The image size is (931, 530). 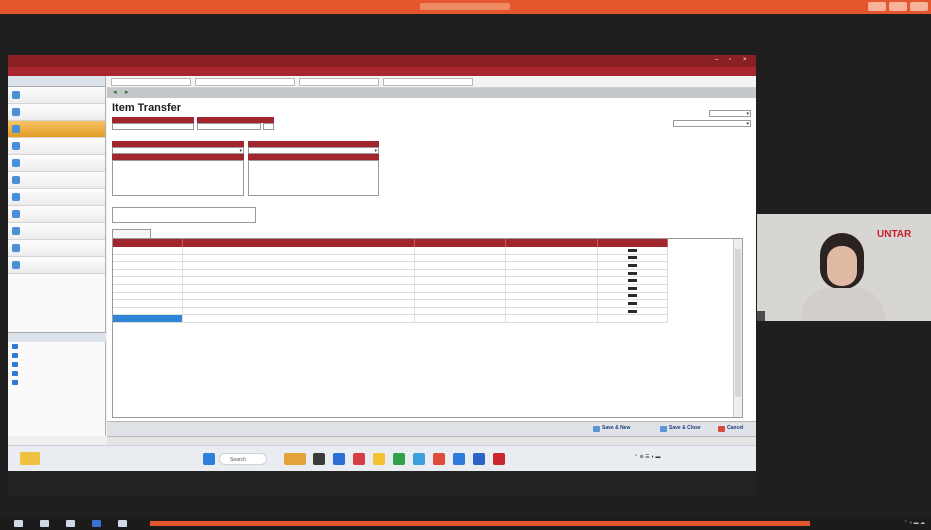 I want to click on save-new-button: Save & New, so click(x=611, y=429).